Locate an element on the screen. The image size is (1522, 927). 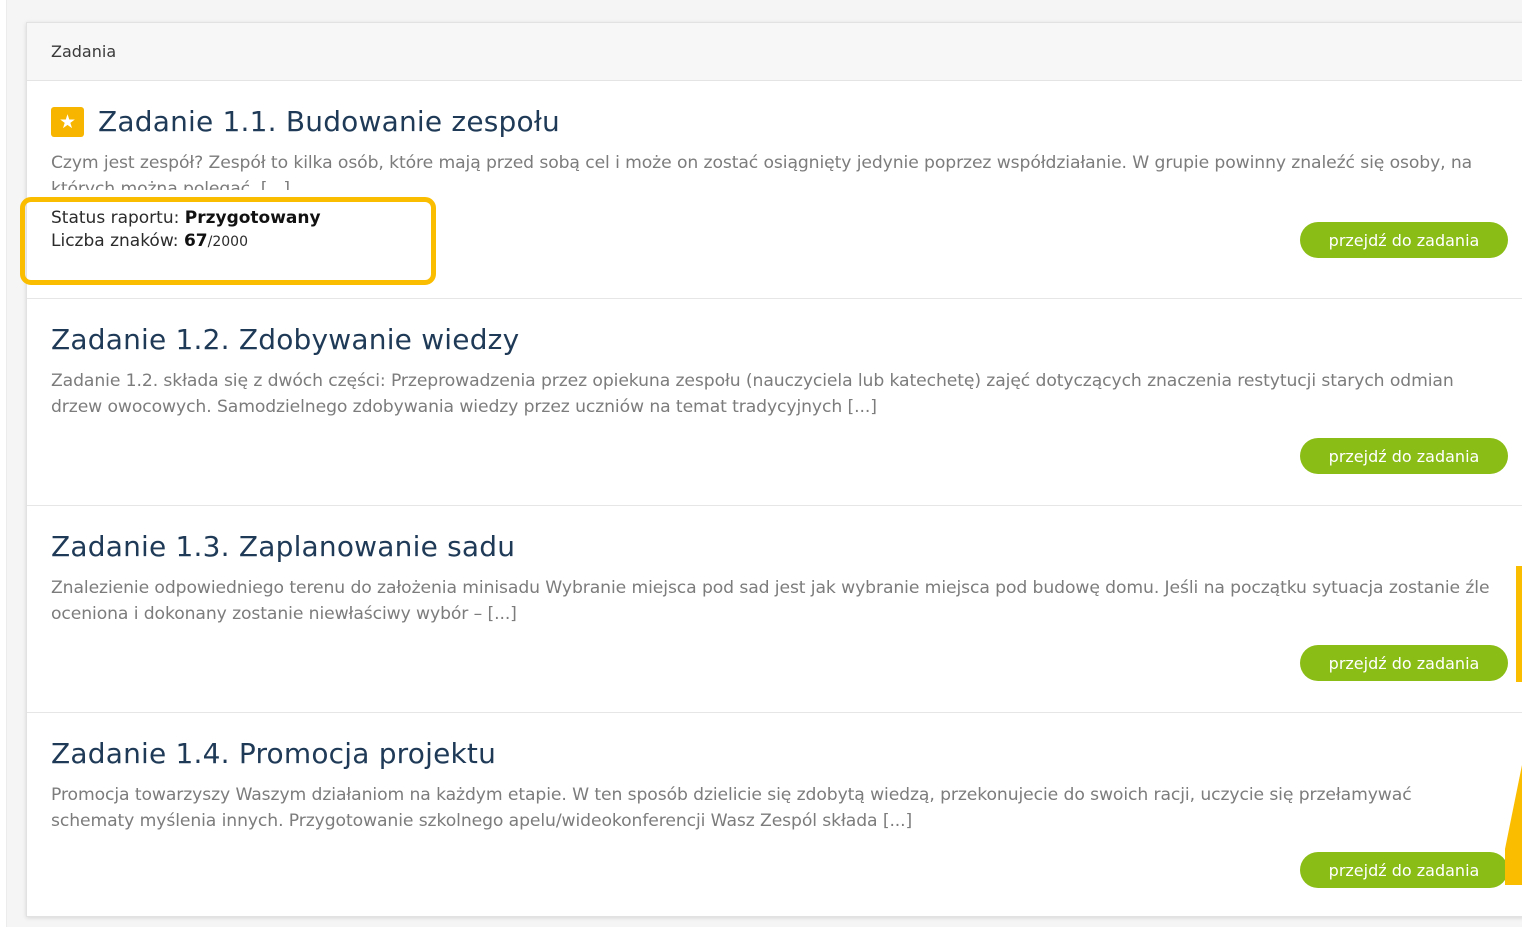
task-title-row: ★ Zadanie 1.1. Budowanie zespołu is located at coordinates (786, 109).